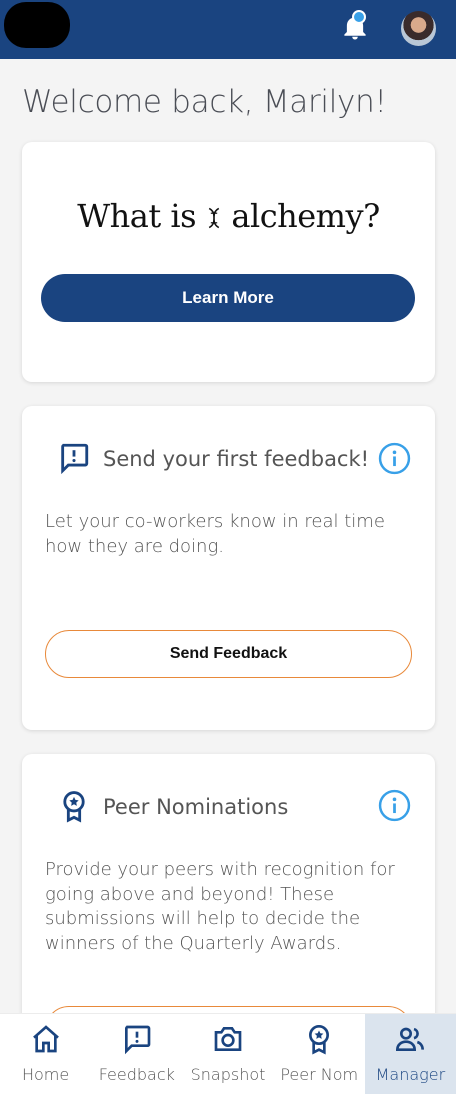 This screenshot has width=456, height=1094. Describe the element at coordinates (137, 1040) in the screenshot. I see `feedback-icon` at that location.